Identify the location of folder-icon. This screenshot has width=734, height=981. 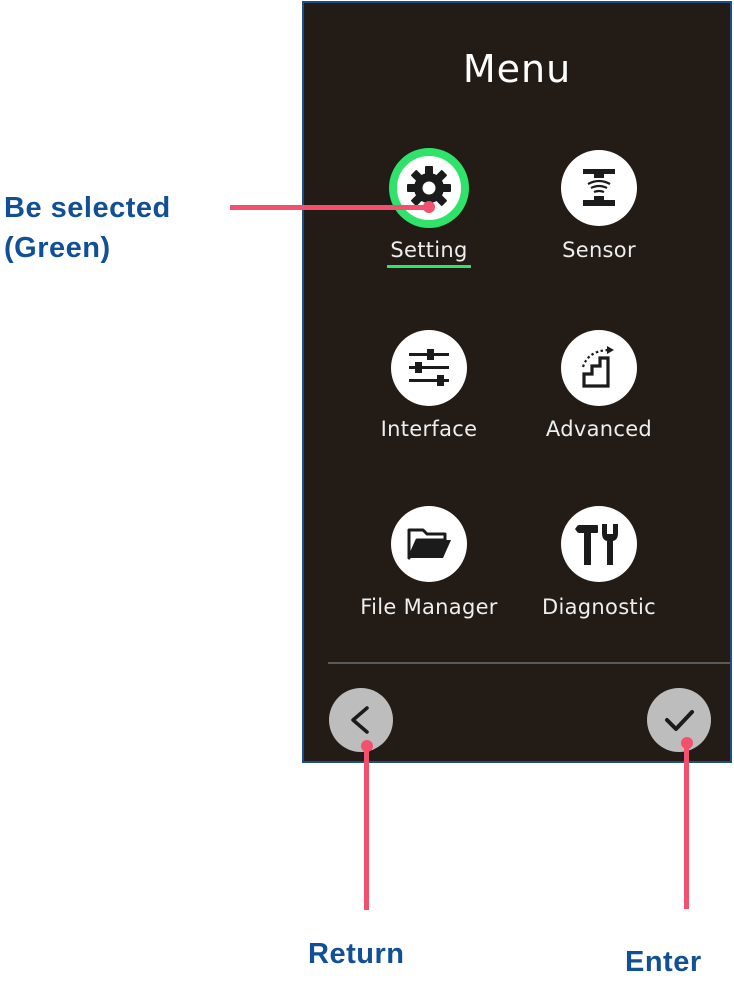
(429, 544).